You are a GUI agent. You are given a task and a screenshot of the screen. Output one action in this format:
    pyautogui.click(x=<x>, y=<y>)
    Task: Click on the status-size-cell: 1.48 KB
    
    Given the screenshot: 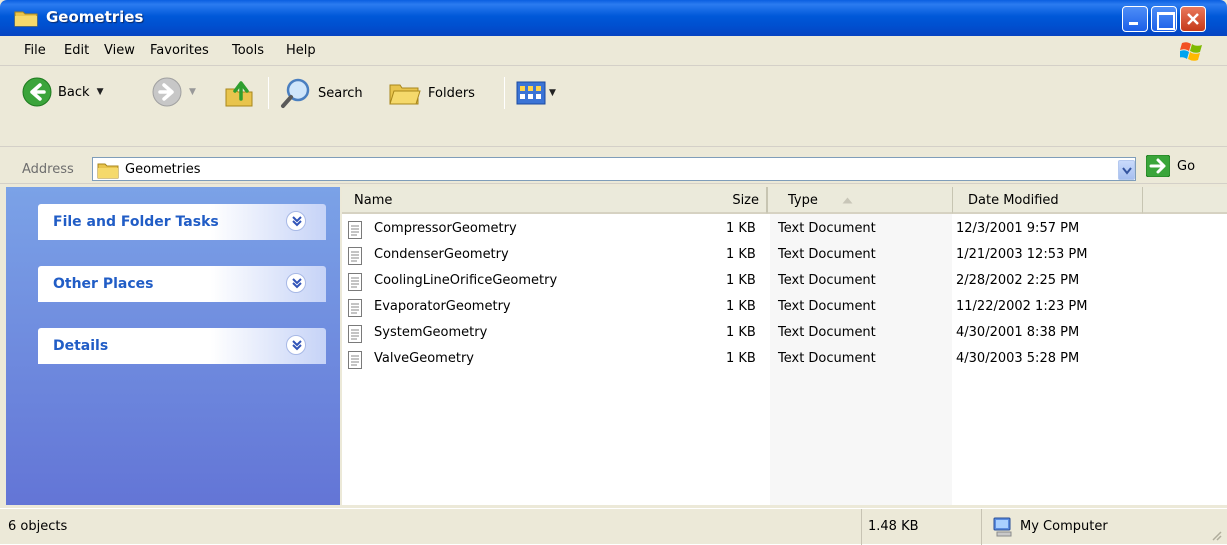 What is the action you would take?
    pyautogui.click(x=922, y=527)
    